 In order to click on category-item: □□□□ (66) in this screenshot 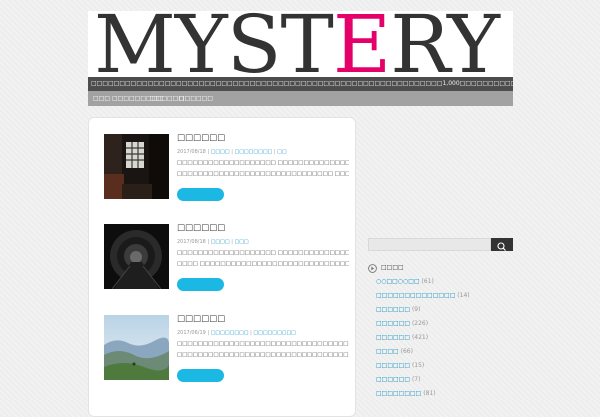, I will do `click(394, 351)`.